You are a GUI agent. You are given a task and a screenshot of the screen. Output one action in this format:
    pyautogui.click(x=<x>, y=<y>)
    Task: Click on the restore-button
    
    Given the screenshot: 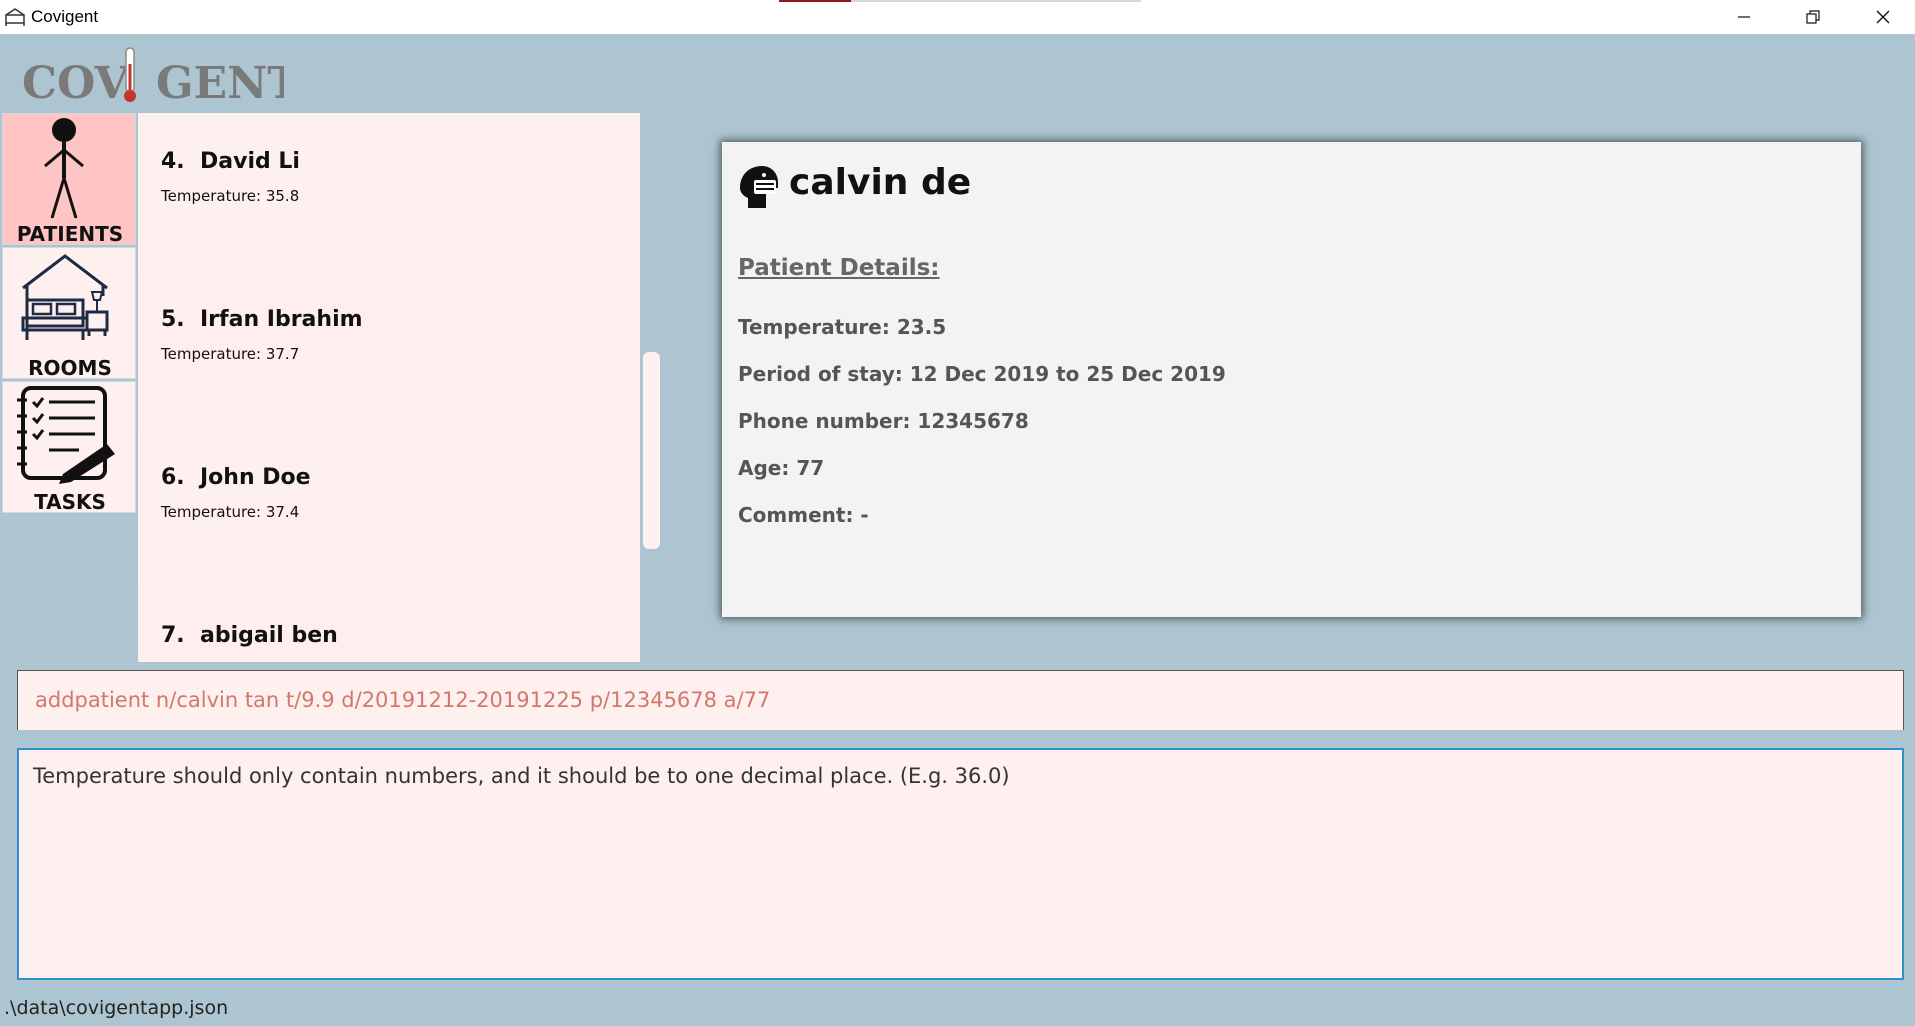 What is the action you would take?
    pyautogui.click(x=1813, y=17)
    